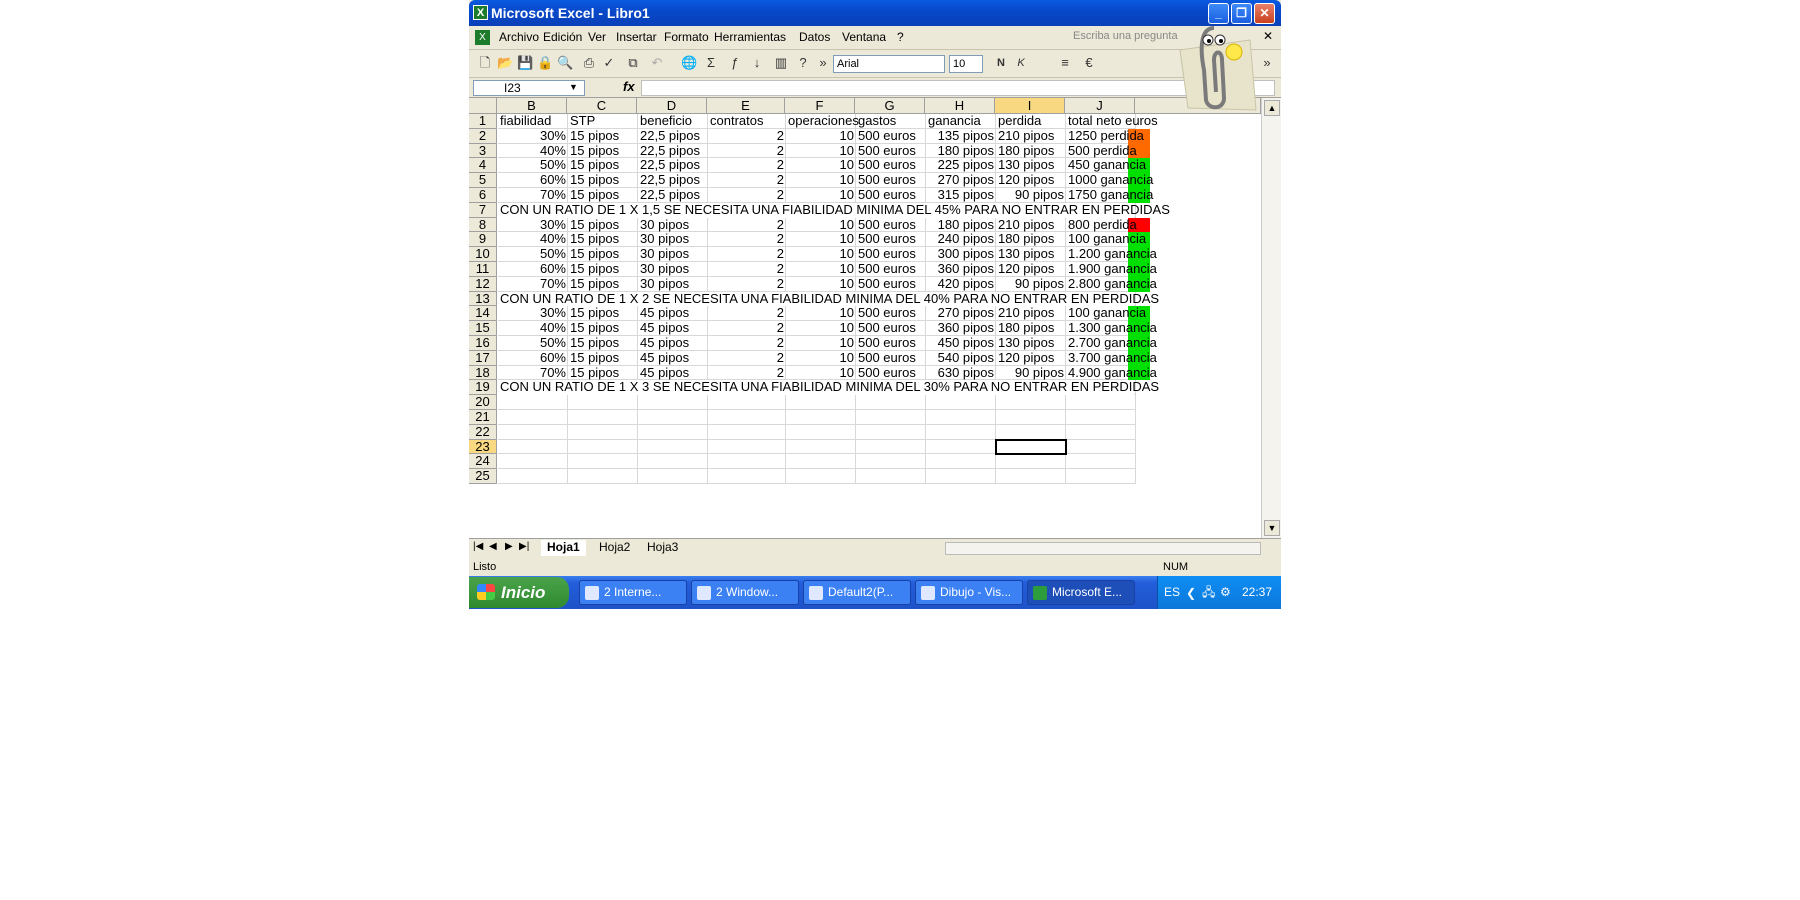 This screenshot has height=900, width=1800. What do you see at coordinates (1031, 447) in the screenshot?
I see `active-cell-selection` at bounding box center [1031, 447].